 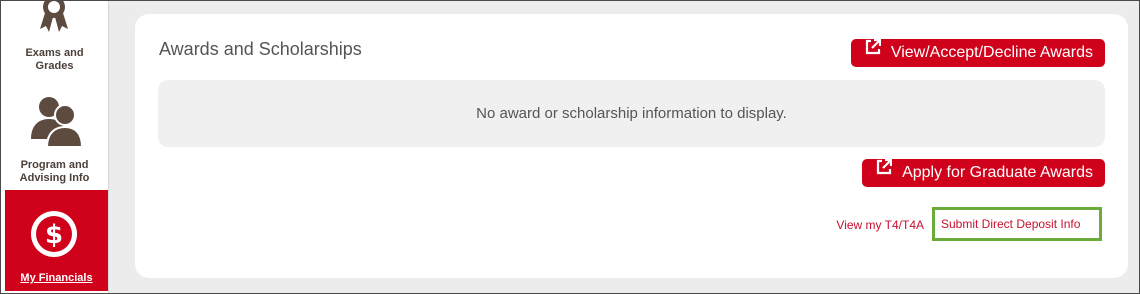 I want to click on sidebar-item-my-financials: $ My Financials, so click(x=56, y=240).